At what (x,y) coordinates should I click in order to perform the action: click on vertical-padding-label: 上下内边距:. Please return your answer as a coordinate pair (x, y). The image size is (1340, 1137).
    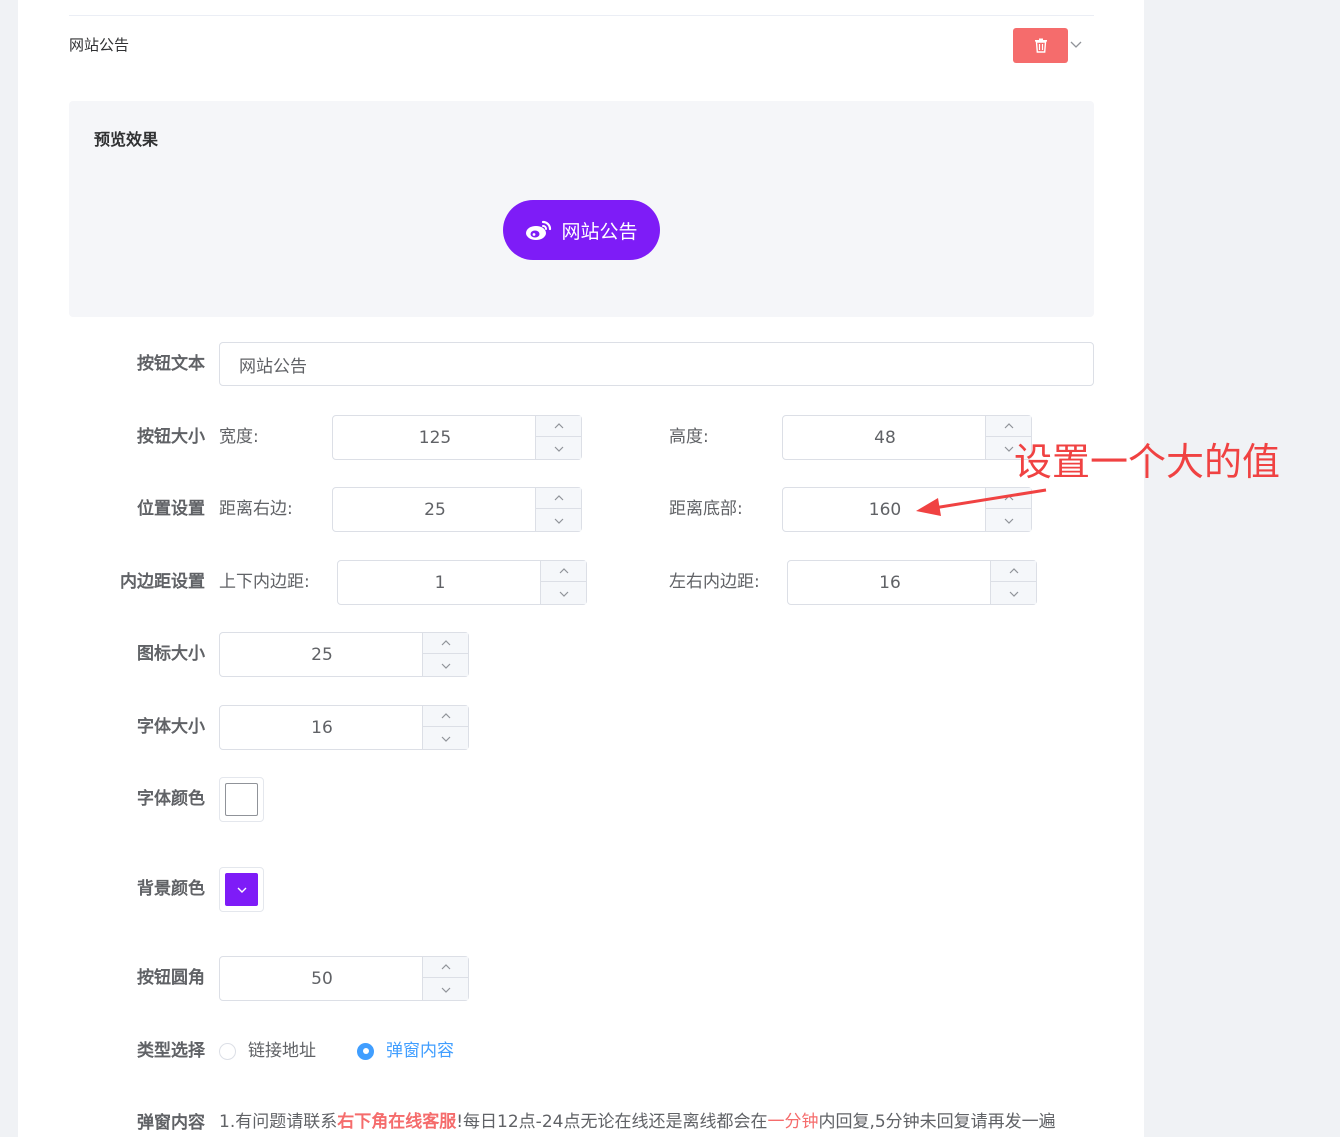
    Looking at the image, I should click on (264, 582).